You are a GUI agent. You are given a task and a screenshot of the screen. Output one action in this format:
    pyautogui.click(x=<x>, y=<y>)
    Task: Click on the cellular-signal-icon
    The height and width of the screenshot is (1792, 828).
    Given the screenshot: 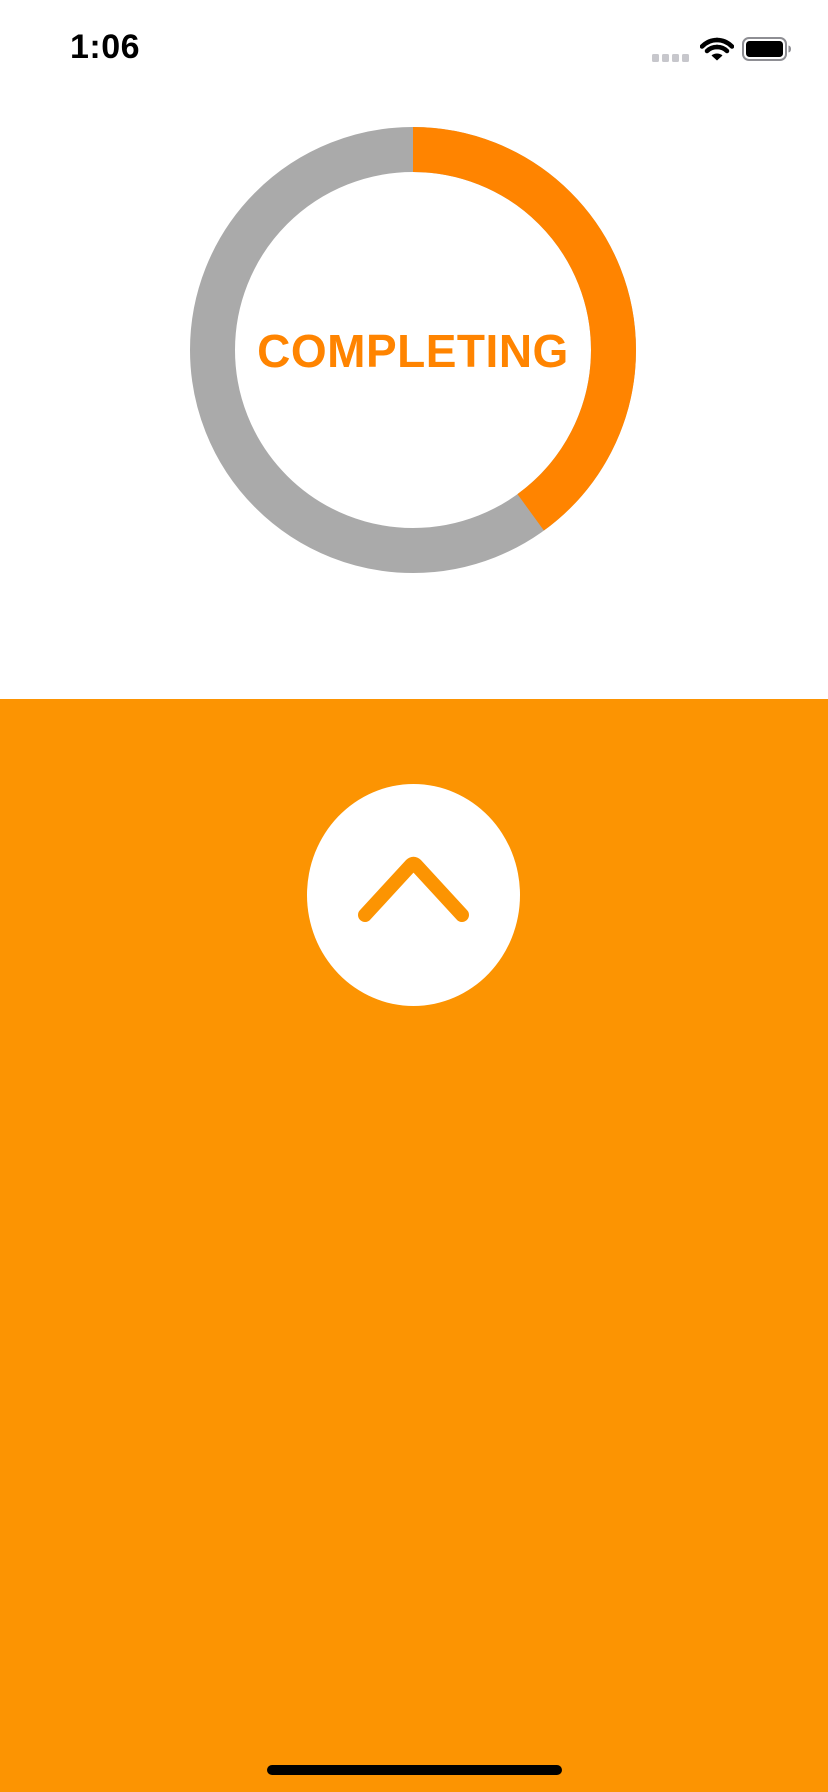 What is the action you would take?
    pyautogui.click(x=670, y=58)
    